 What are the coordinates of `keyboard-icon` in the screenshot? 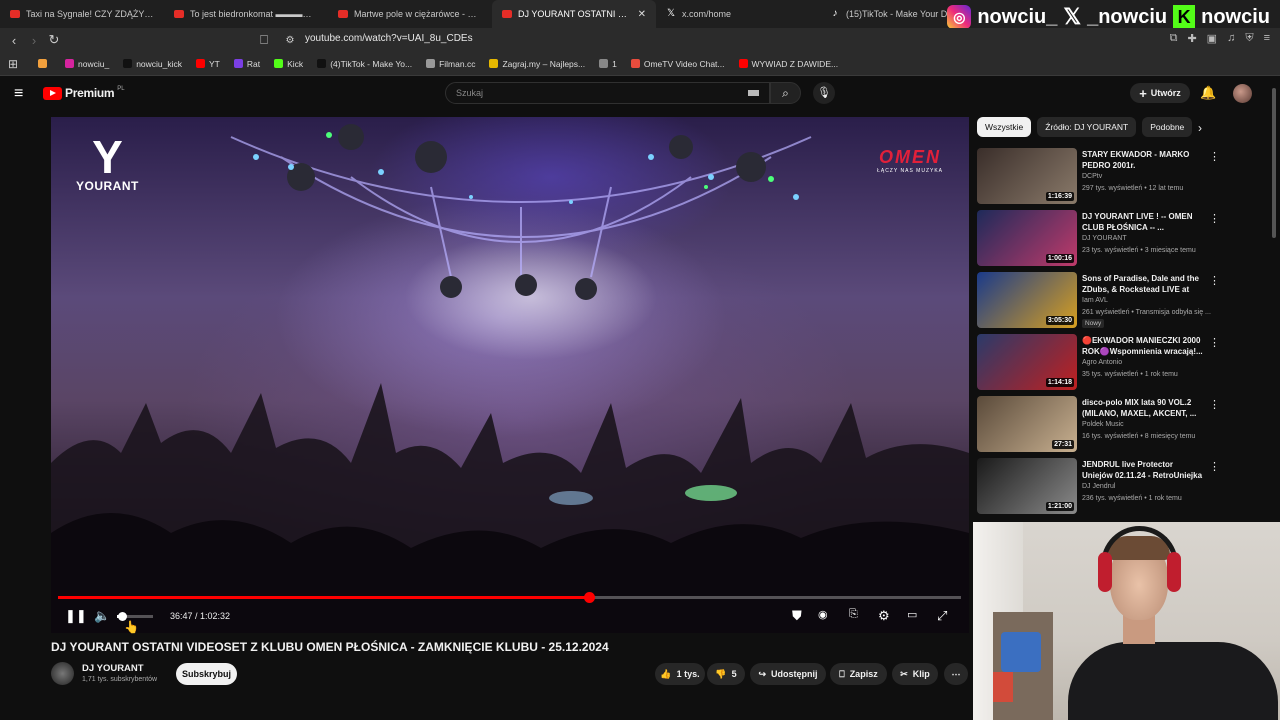 It's located at (753, 93).